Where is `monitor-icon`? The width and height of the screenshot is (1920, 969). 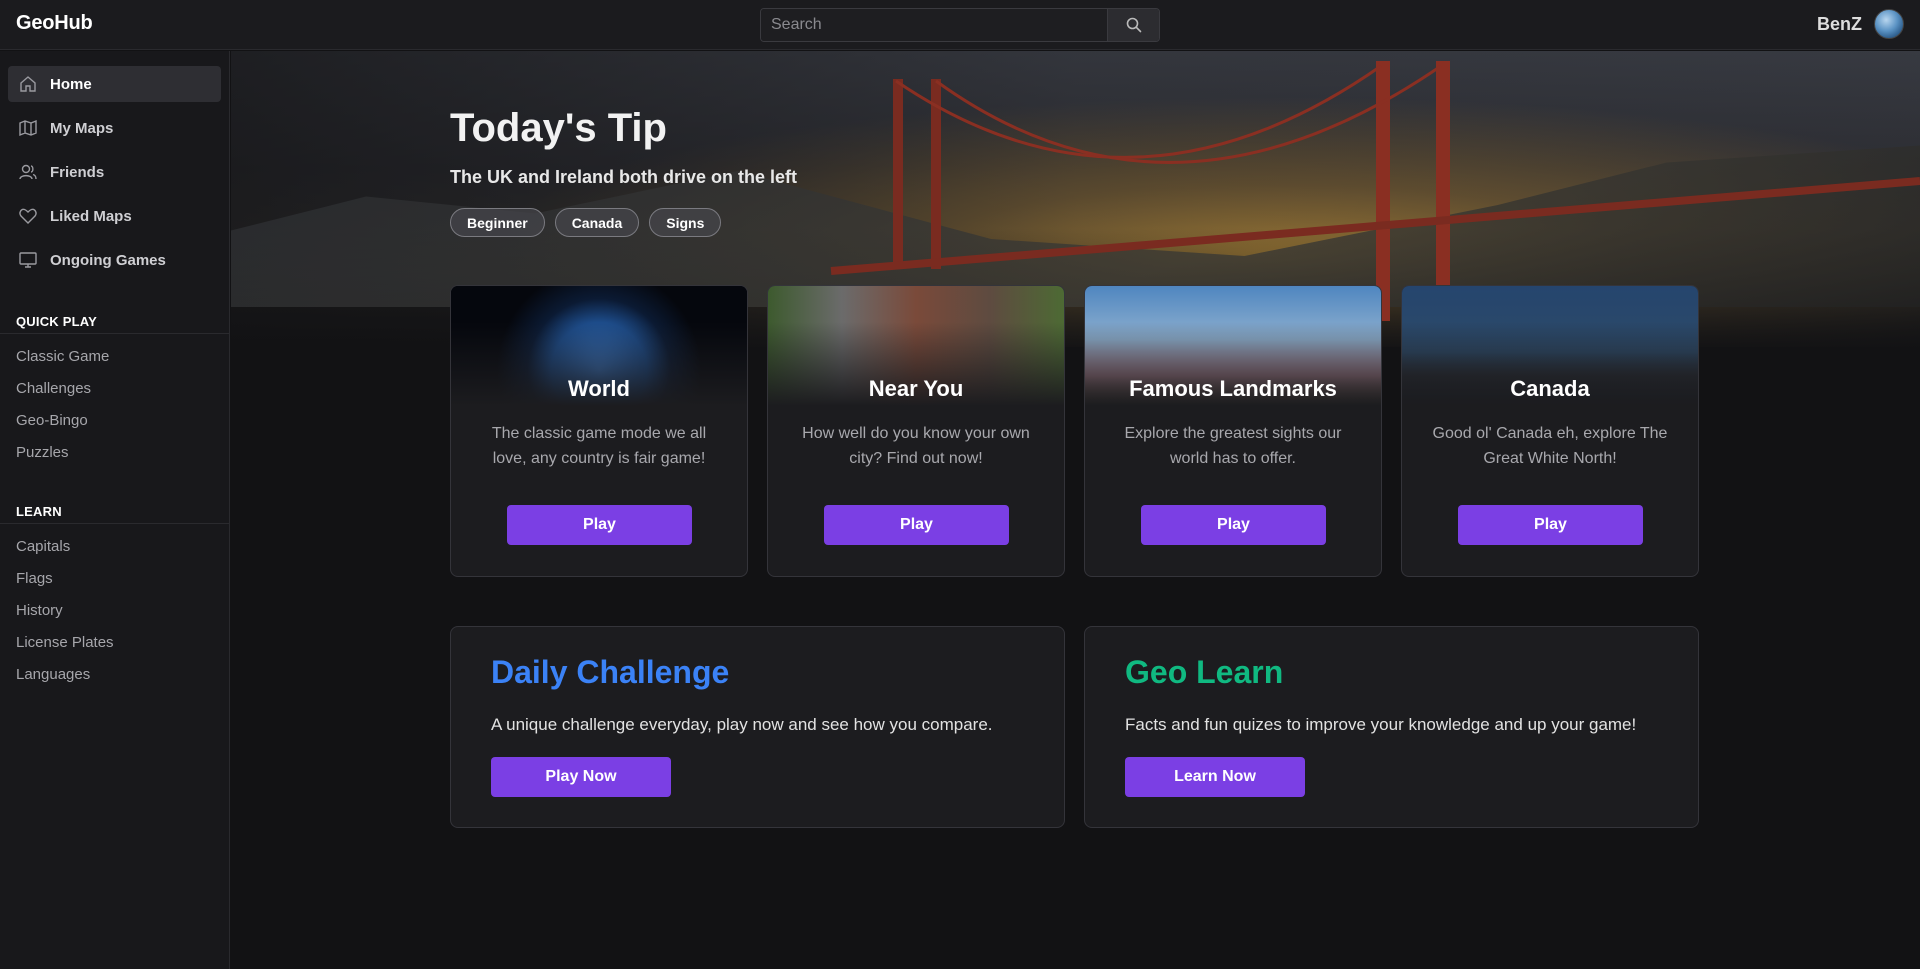 monitor-icon is located at coordinates (28, 260).